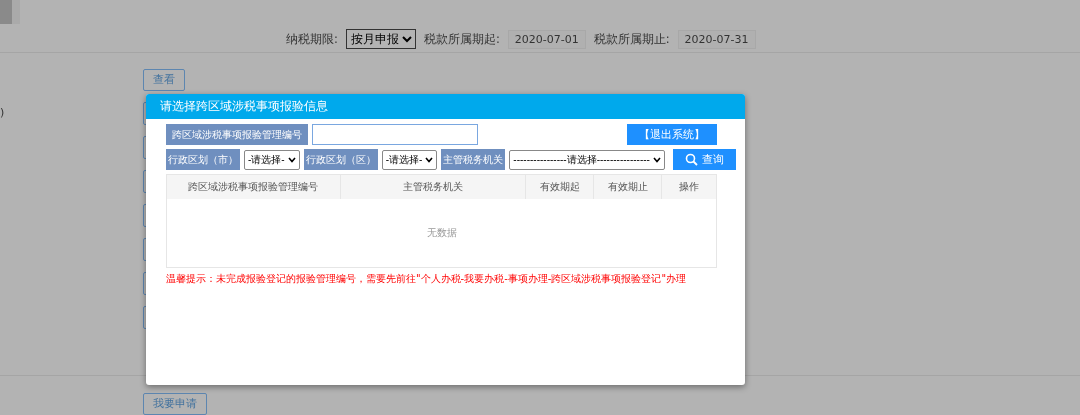 The height and width of the screenshot is (415, 1080). I want to click on column-header: 有效期起, so click(560, 187).